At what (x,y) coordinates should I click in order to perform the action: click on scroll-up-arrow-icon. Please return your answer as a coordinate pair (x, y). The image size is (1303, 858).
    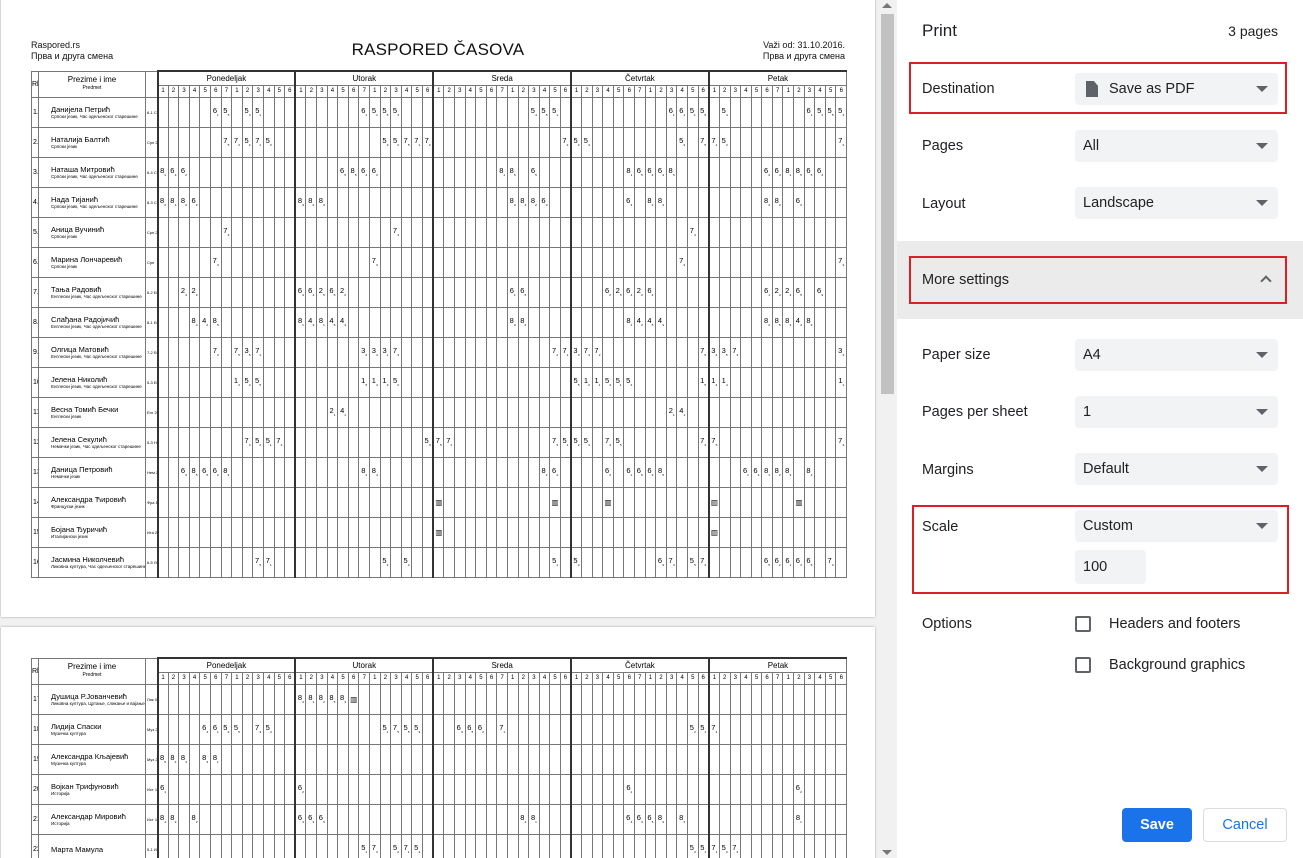
    Looking at the image, I should click on (887, 5).